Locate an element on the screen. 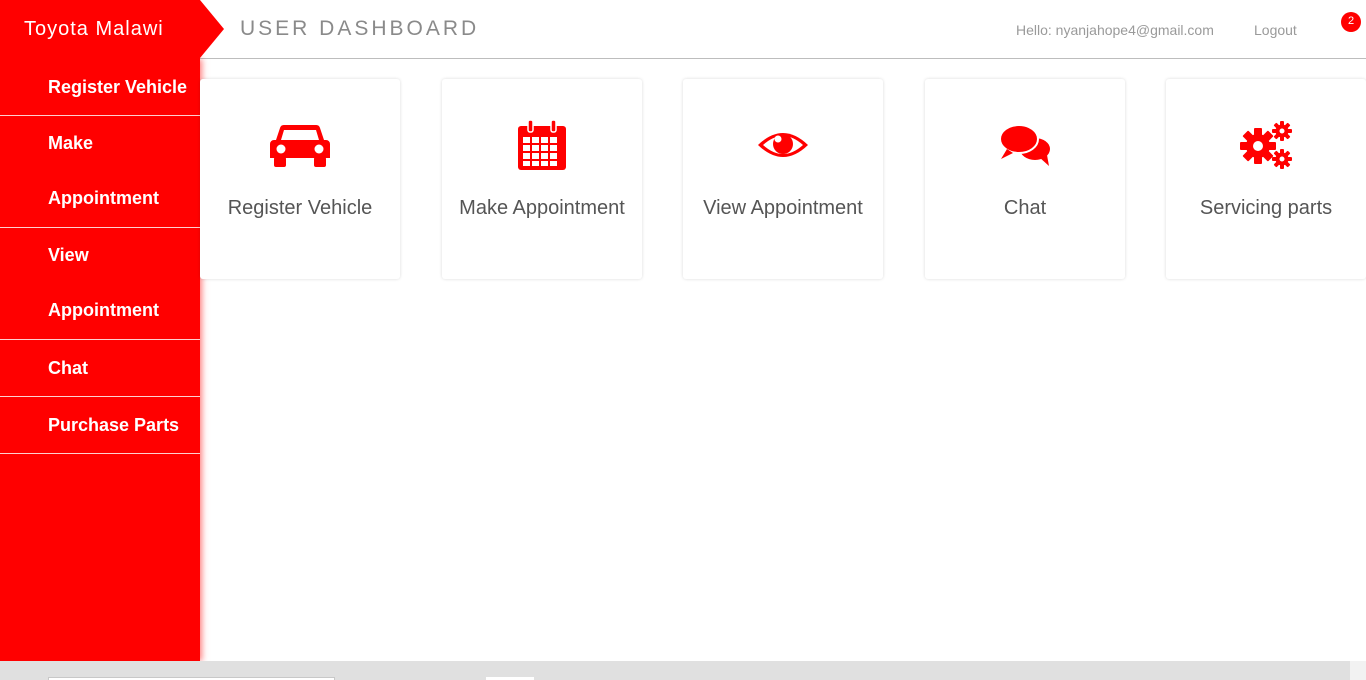 Image resolution: width=1366 pixels, height=680 pixels. sidebar-item-view-appointment: View Appointment is located at coordinates (100, 284).